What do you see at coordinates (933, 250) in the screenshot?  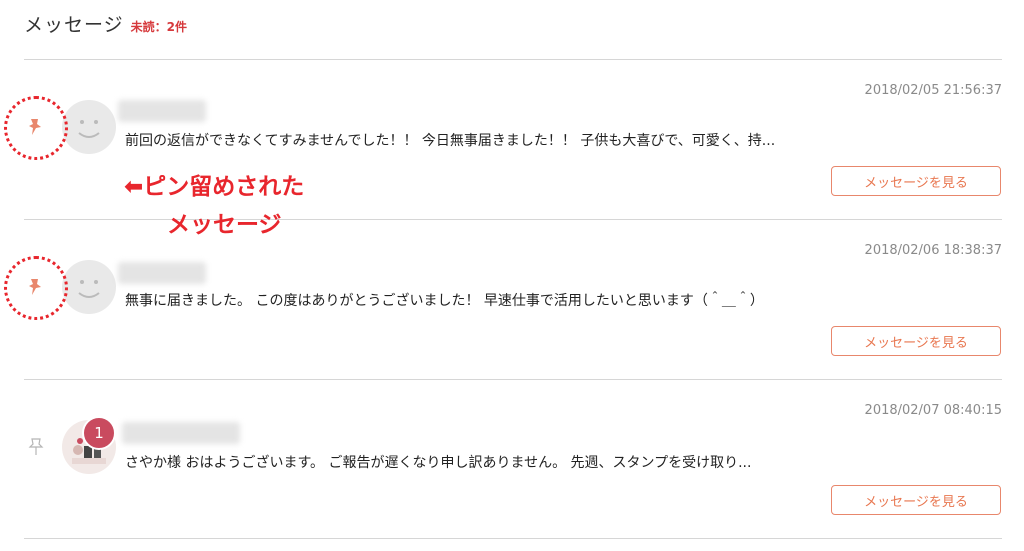 I see `message-timestamp: 2018/02/06 18:38:37` at bounding box center [933, 250].